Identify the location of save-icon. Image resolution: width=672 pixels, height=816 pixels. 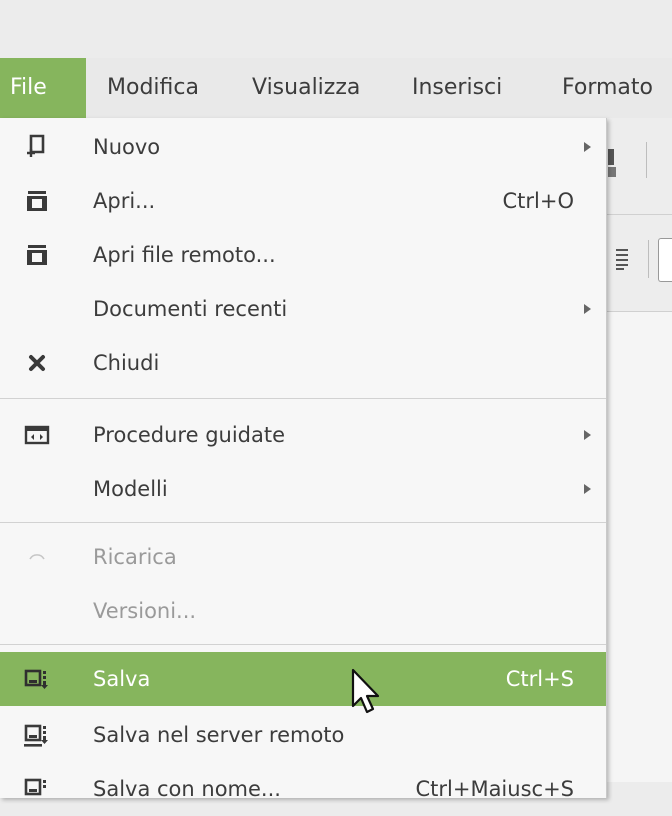
(36, 679).